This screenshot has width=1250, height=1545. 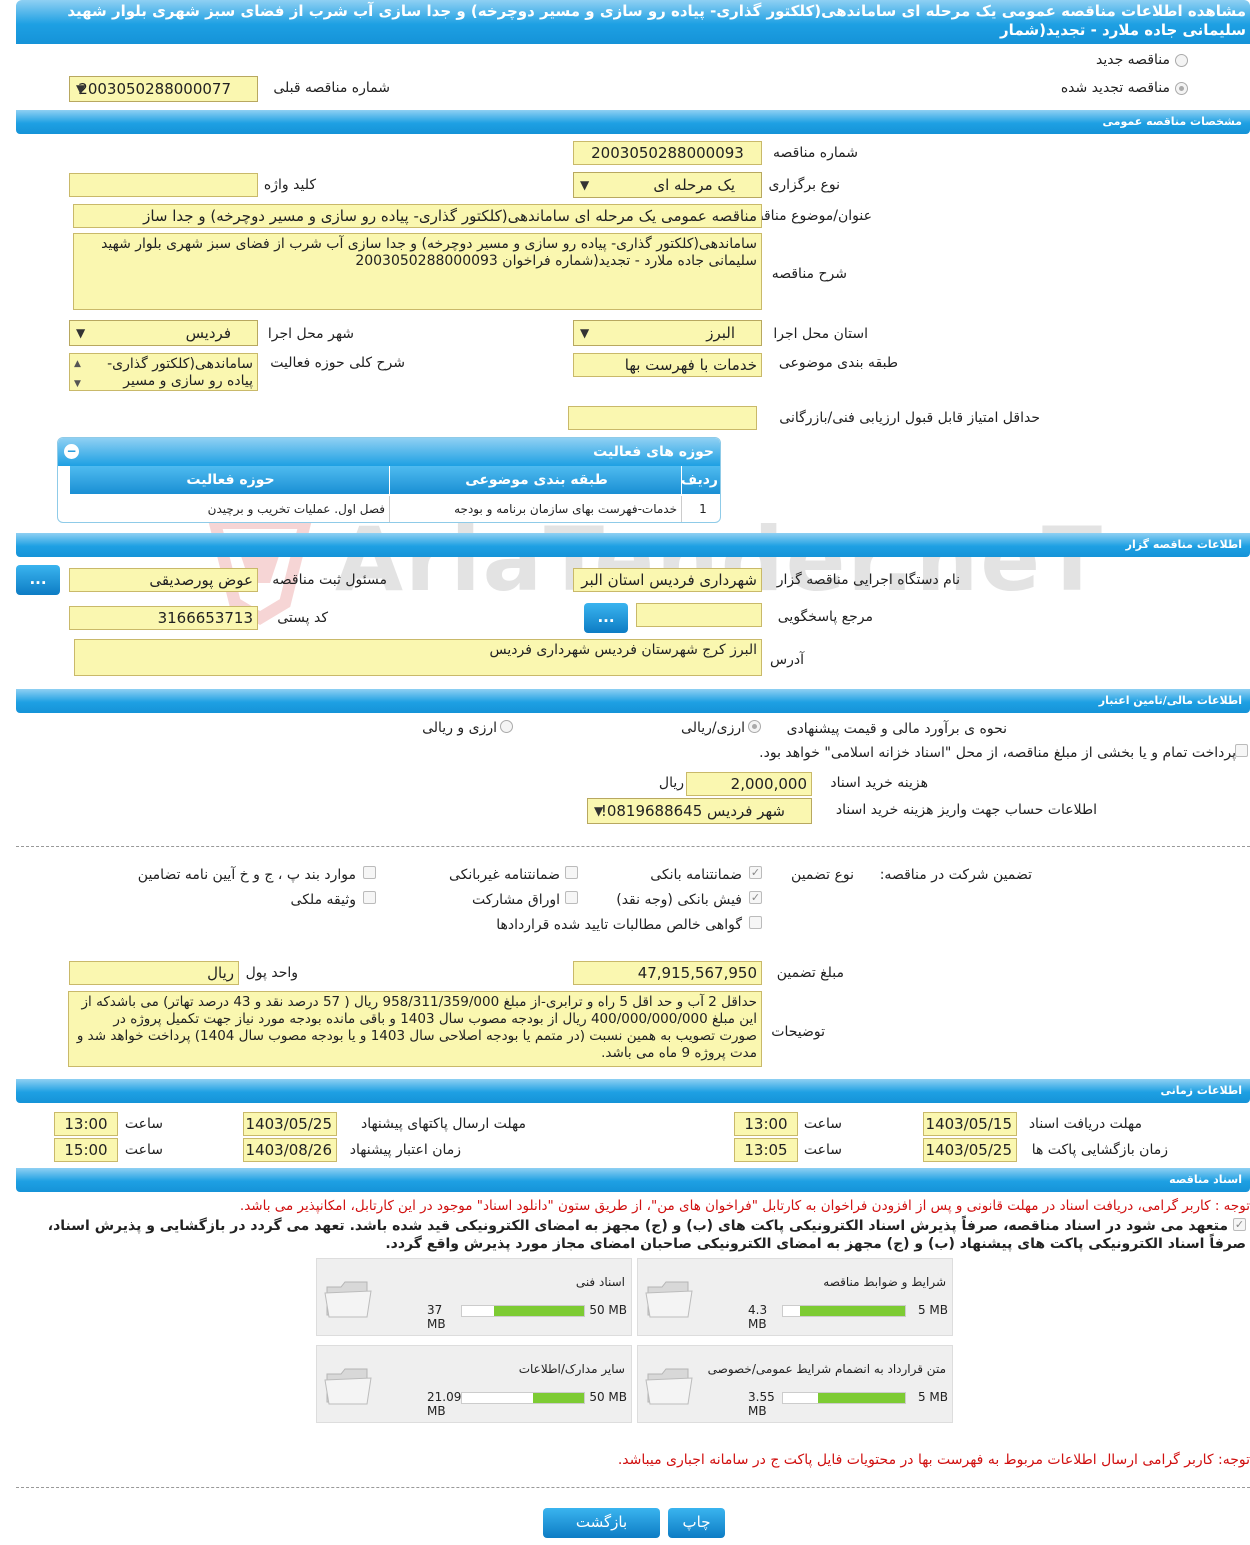 What do you see at coordinates (163, 89) in the screenshot?
I see `prev-number-select: ▼ 2003050288000077` at bounding box center [163, 89].